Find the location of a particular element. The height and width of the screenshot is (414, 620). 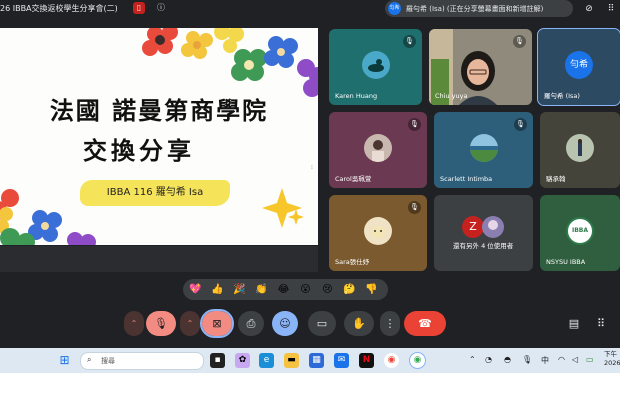

clock-date: 2026 is located at coordinates (612, 363).